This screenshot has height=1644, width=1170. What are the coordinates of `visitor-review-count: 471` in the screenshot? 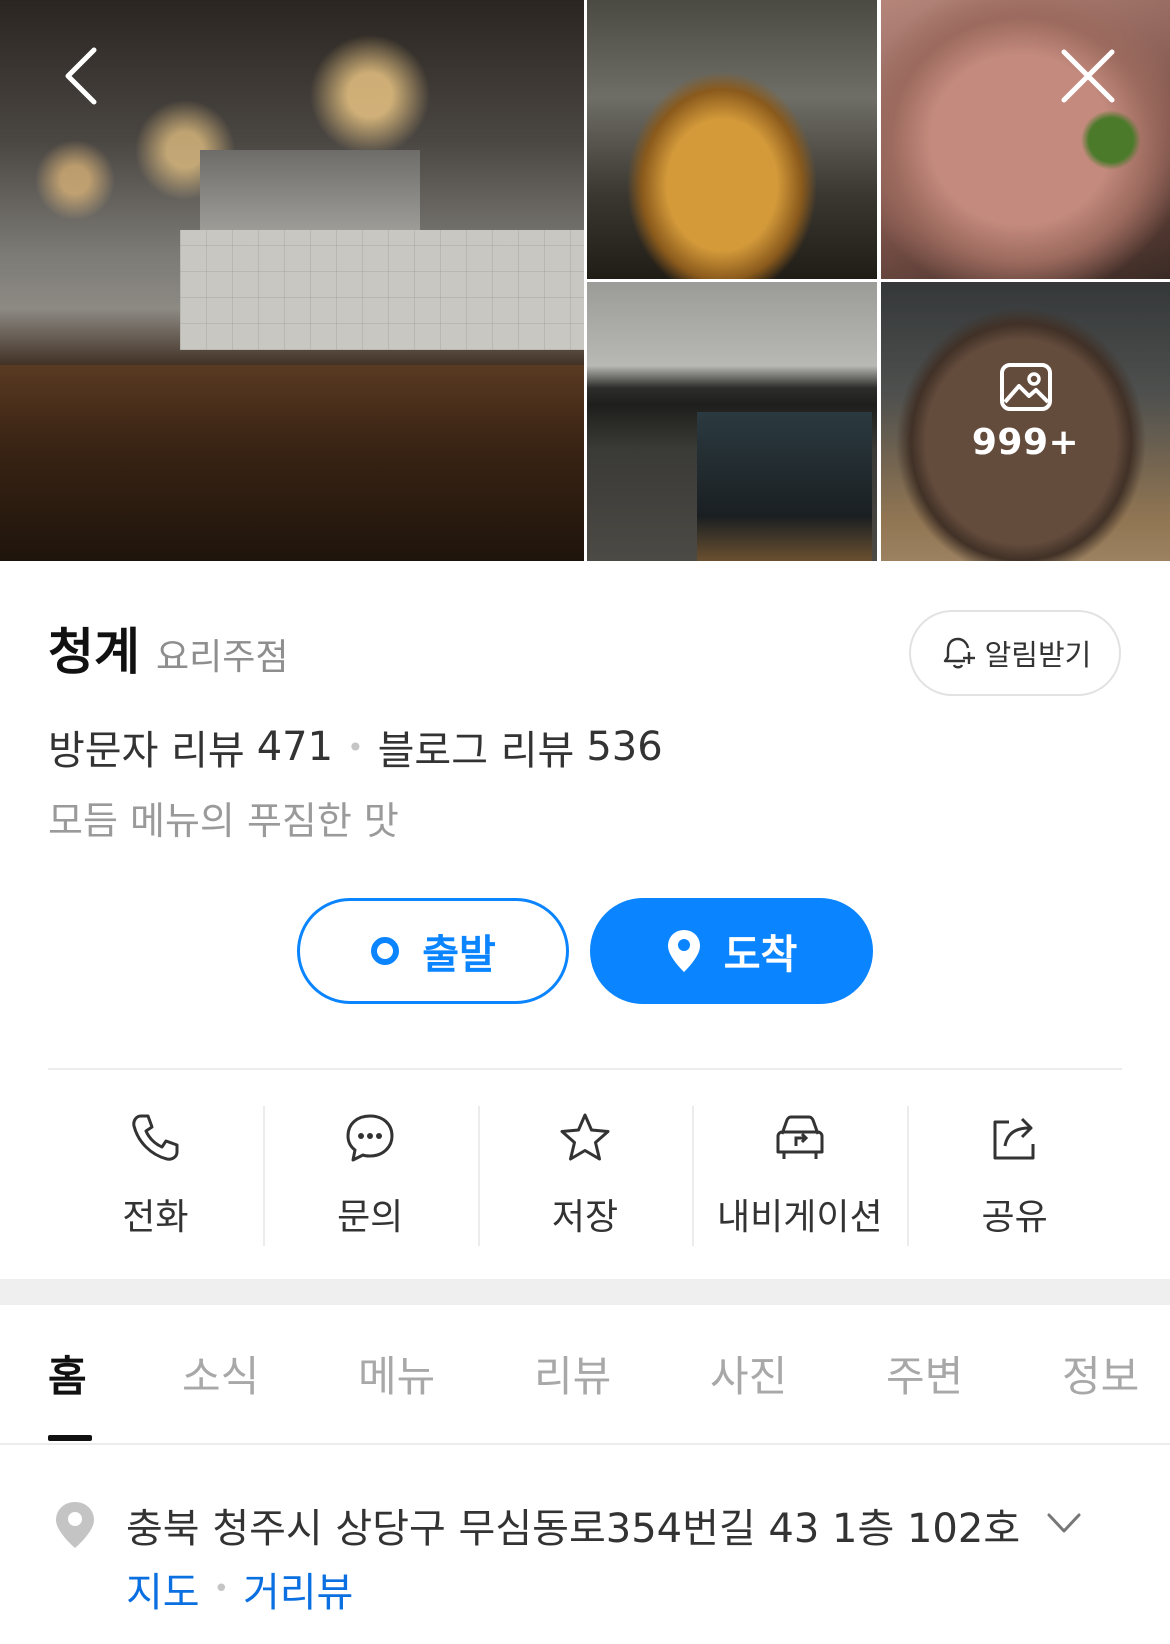 It's located at (295, 747).